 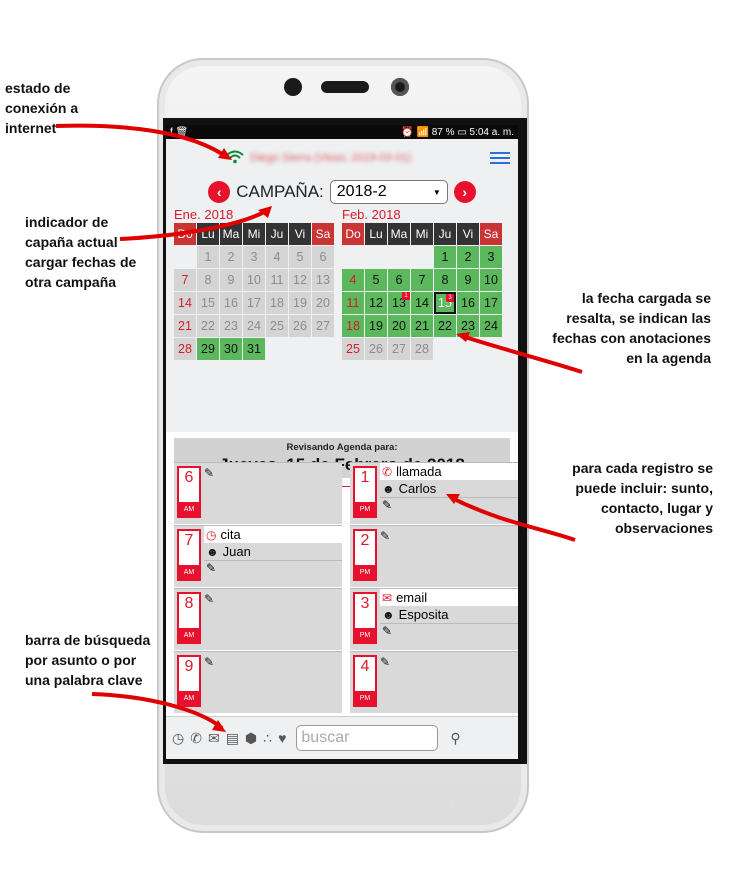 What do you see at coordinates (232, 738) in the screenshot?
I see `book-icon: ▤` at bounding box center [232, 738].